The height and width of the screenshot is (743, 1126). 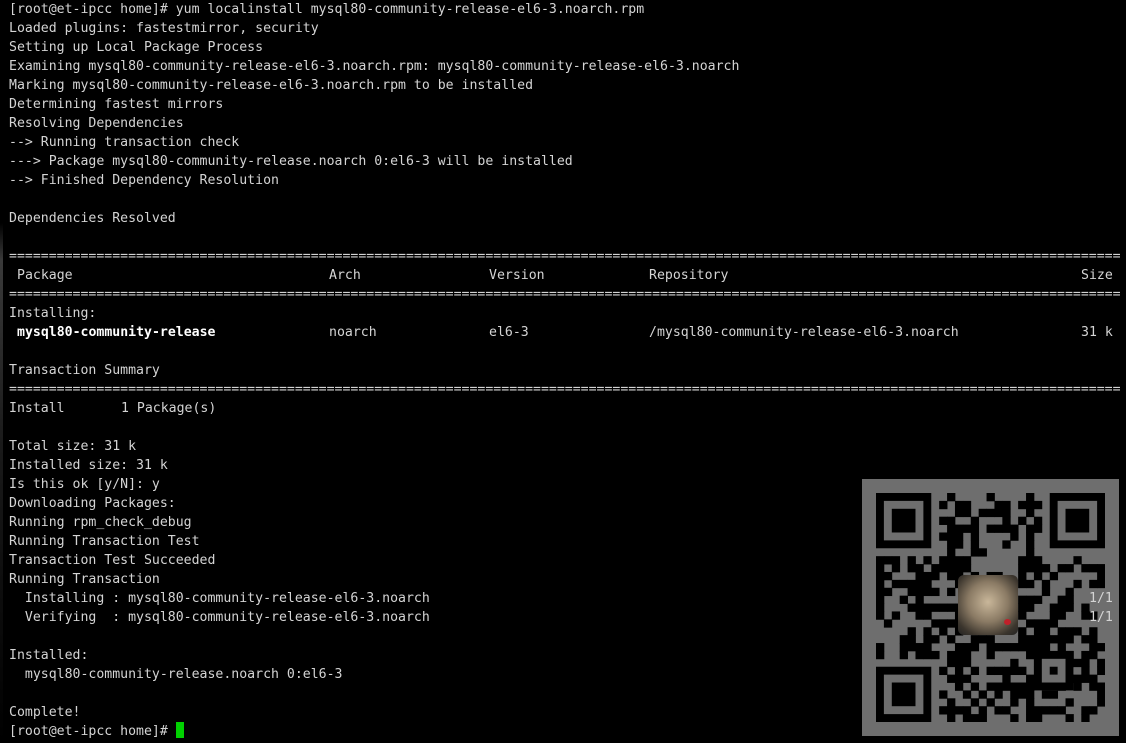 What do you see at coordinates (353, 332) in the screenshot?
I see `row-arch: noarch` at bounding box center [353, 332].